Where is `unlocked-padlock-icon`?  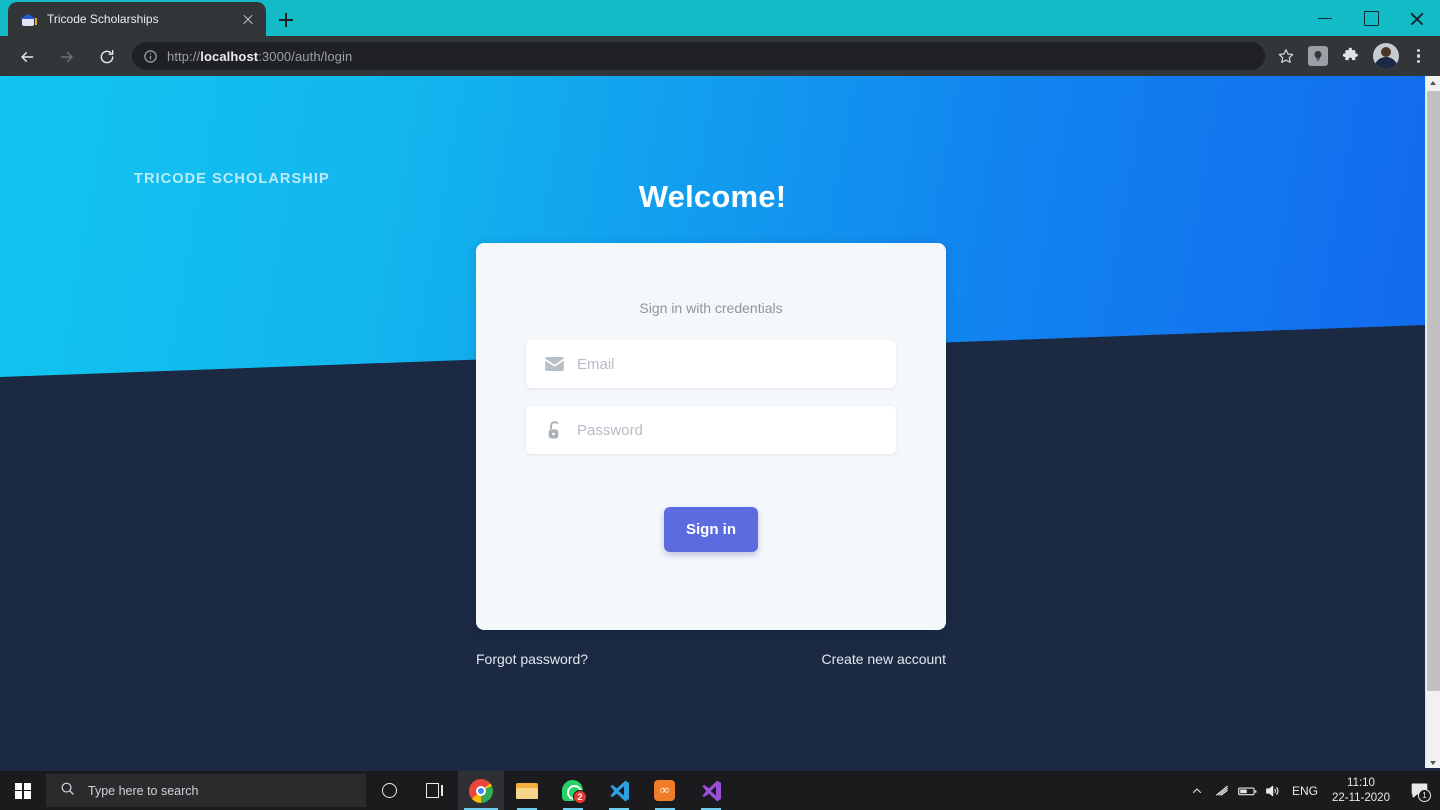
unlocked-padlock-icon is located at coordinates (554, 430).